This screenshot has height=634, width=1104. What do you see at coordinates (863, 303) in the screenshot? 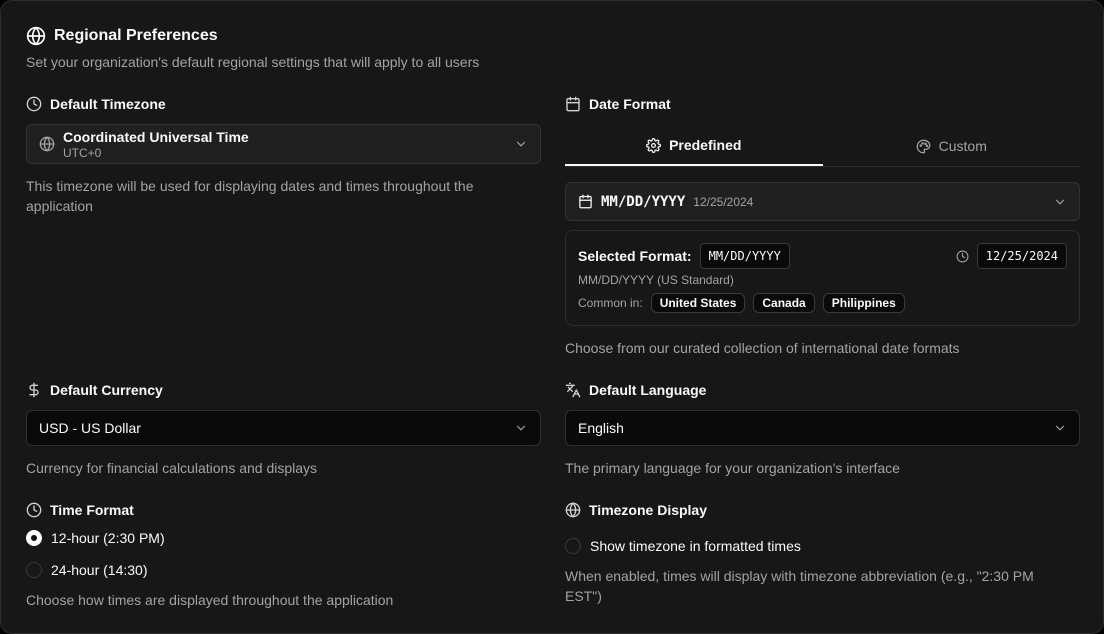
I see `country-tag: Philippines` at bounding box center [863, 303].